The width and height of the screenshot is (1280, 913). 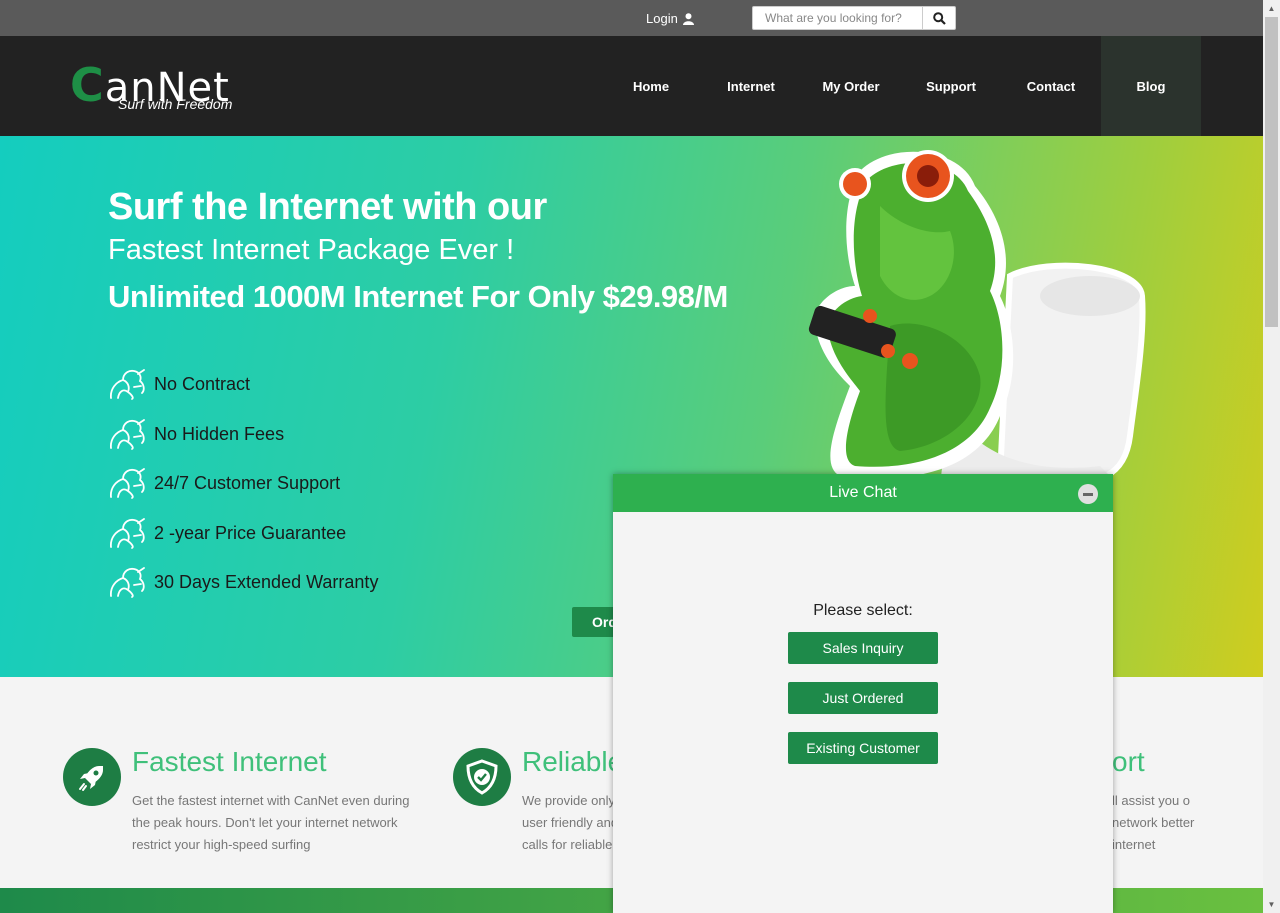 I want to click on search-icon, so click(x=939, y=18).